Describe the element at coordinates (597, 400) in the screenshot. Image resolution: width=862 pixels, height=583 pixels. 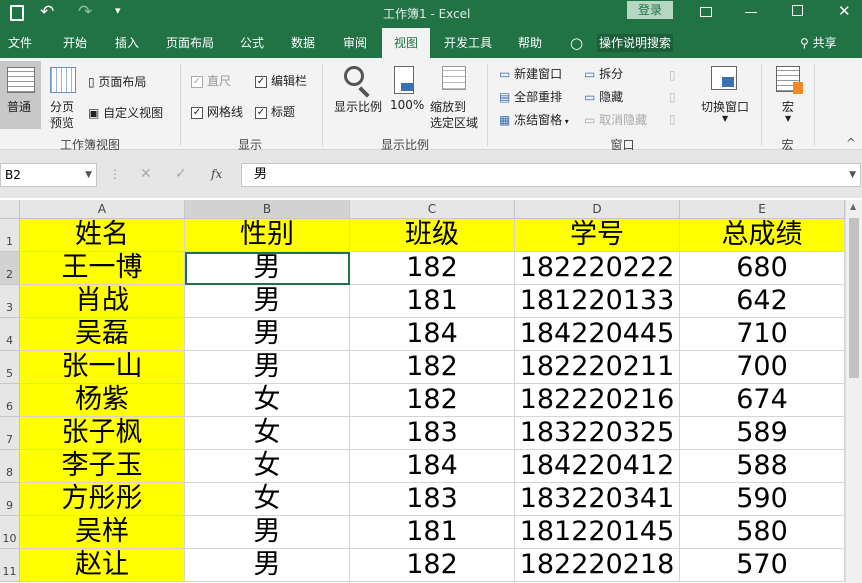
I see `cell-D6: 182220216` at that location.